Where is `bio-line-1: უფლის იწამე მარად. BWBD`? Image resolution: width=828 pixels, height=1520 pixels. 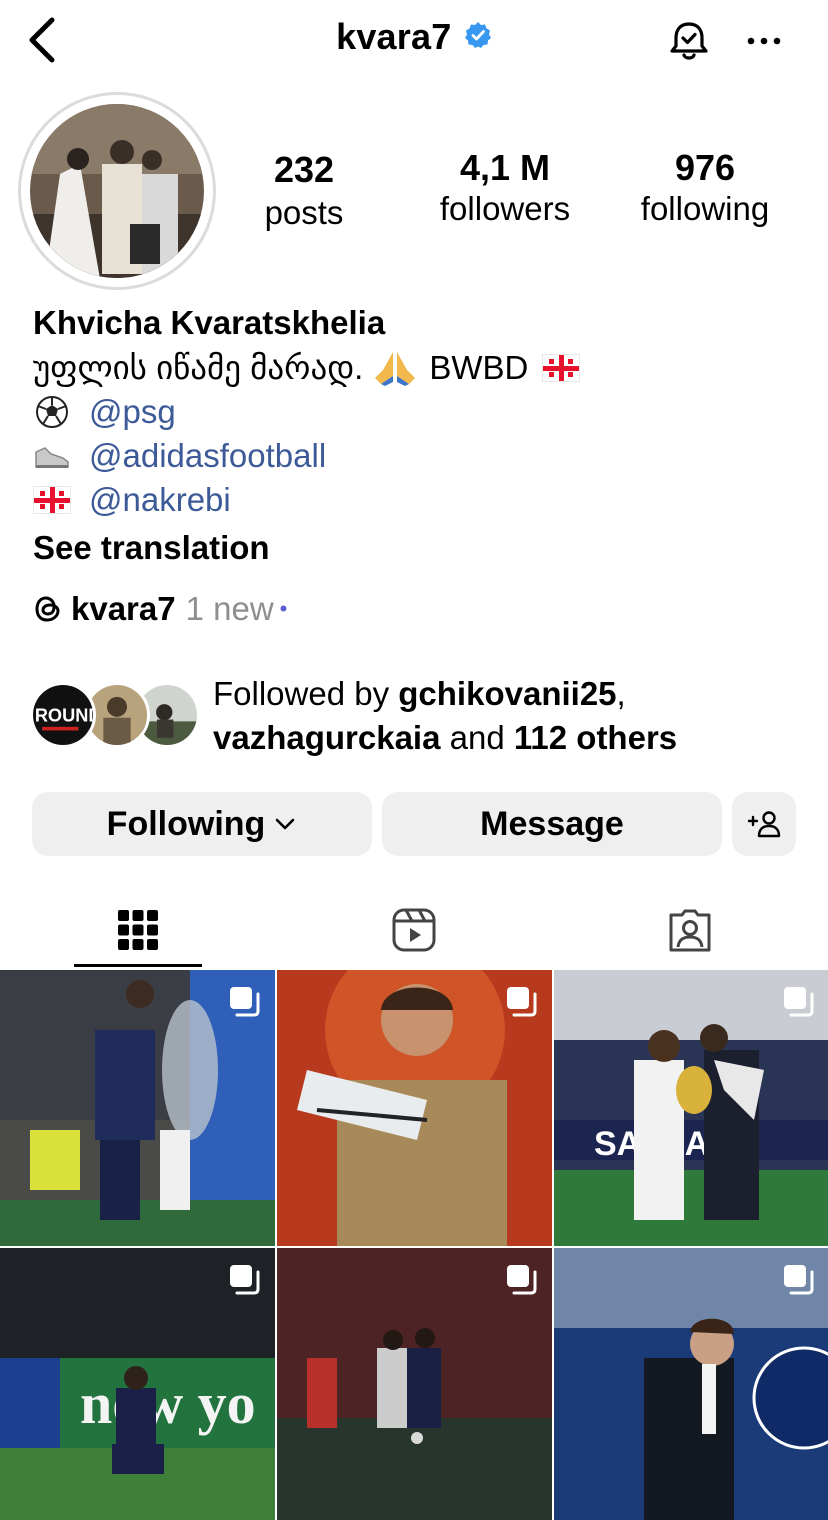
bio-line-1: უფლის იწამე მარად. BWBD is located at coordinates (423, 368).